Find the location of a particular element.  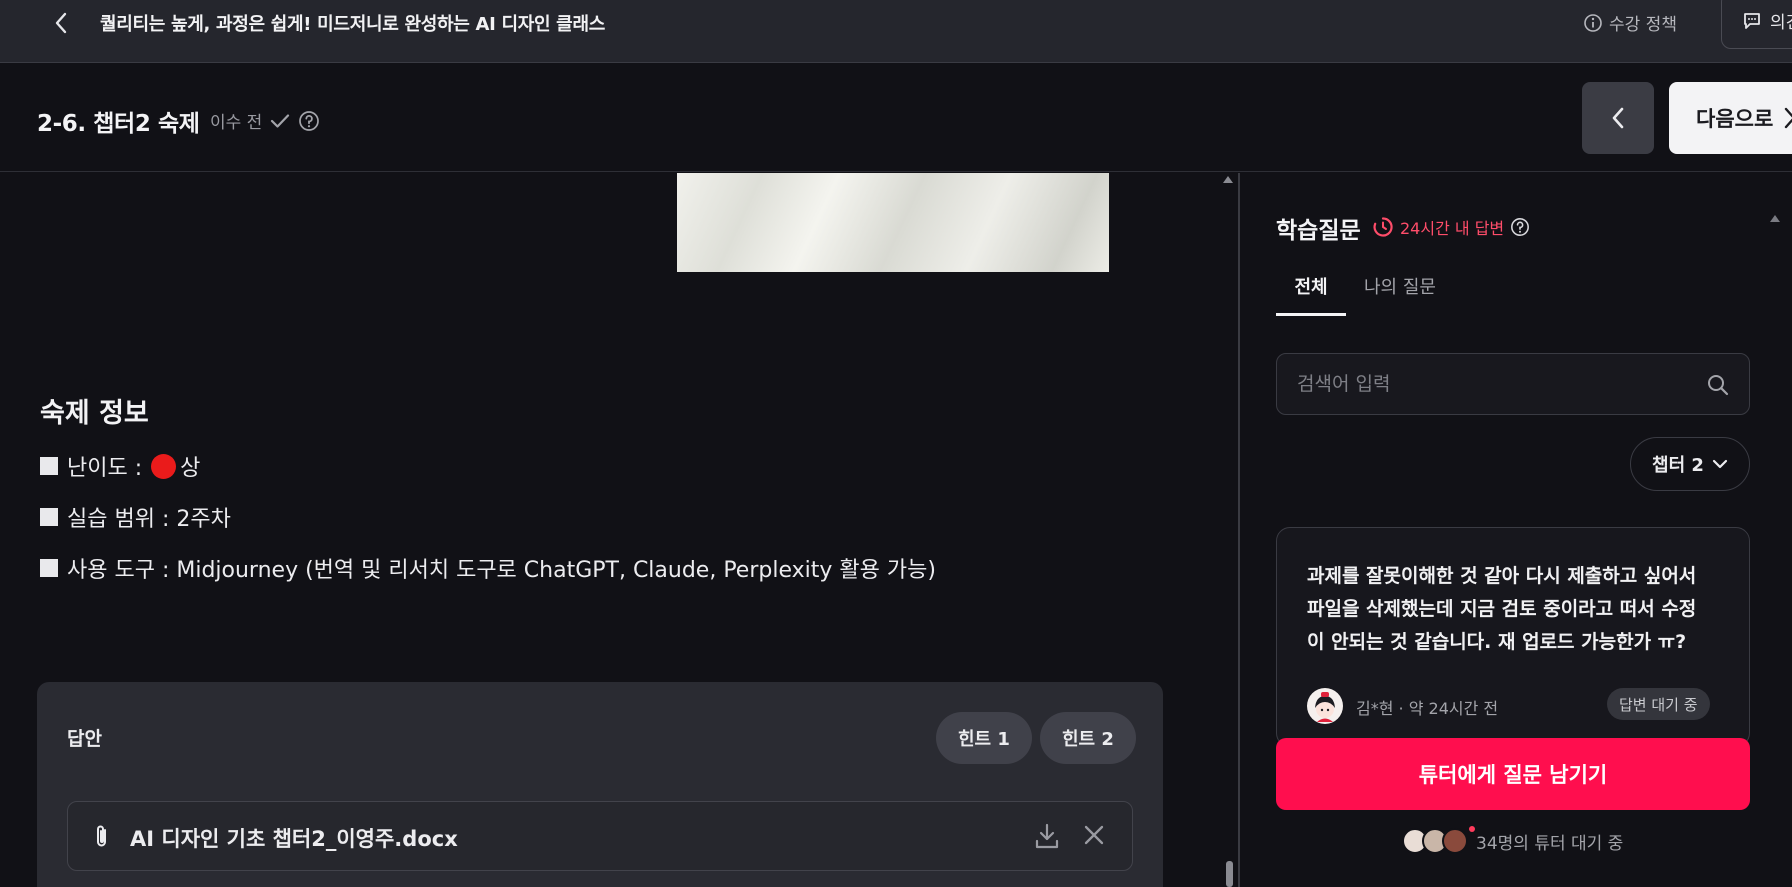

download-icon is located at coordinates (1047, 836).